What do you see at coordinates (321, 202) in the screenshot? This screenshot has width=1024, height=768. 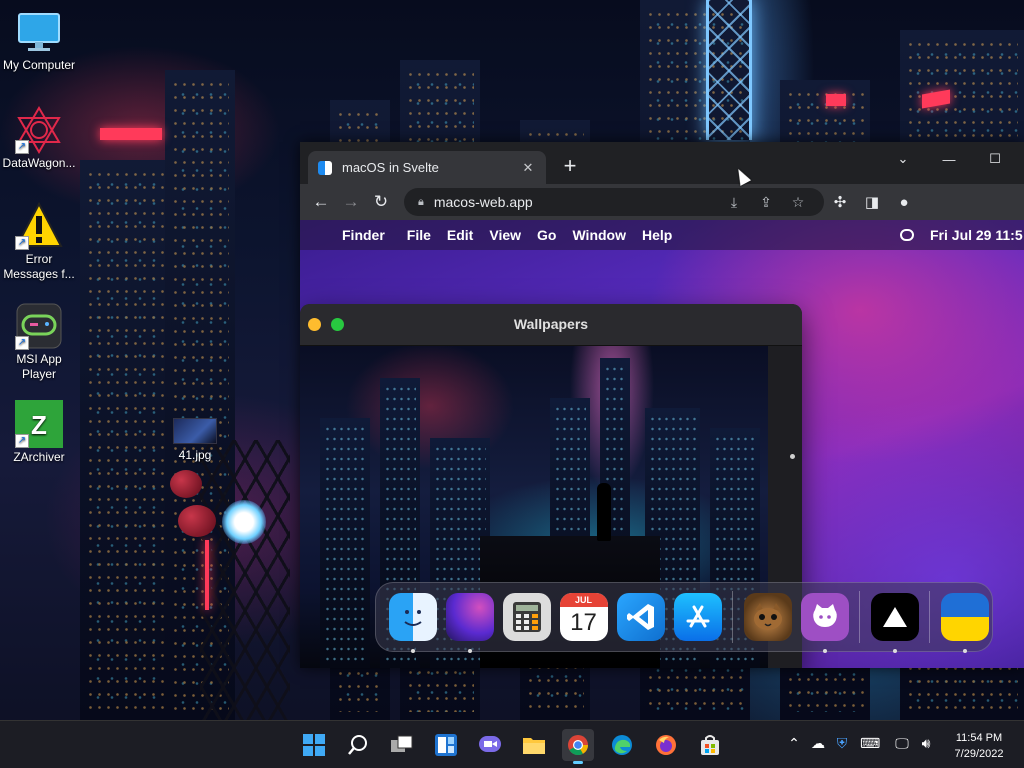 I see `back-button: ←` at bounding box center [321, 202].